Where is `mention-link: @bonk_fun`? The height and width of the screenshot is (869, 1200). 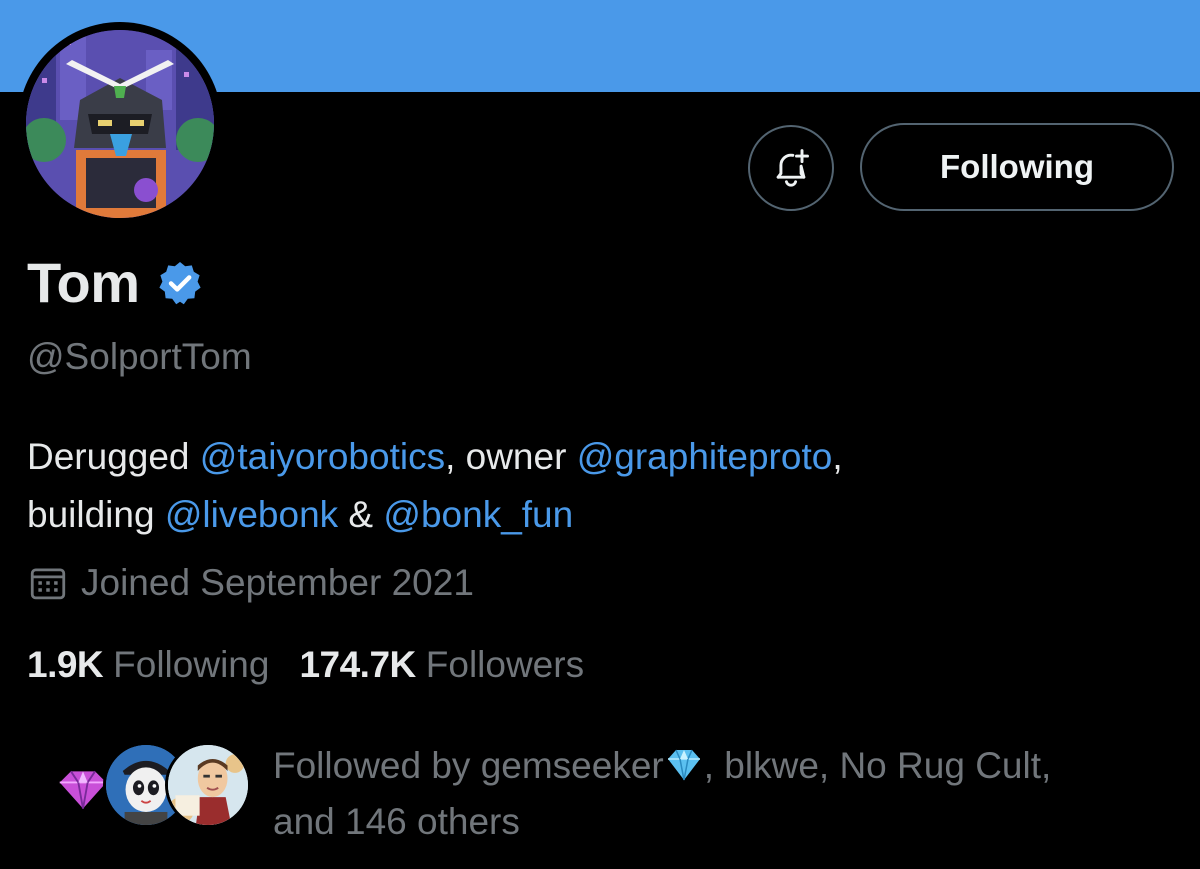
mention-link: @bonk_fun is located at coordinates (478, 514).